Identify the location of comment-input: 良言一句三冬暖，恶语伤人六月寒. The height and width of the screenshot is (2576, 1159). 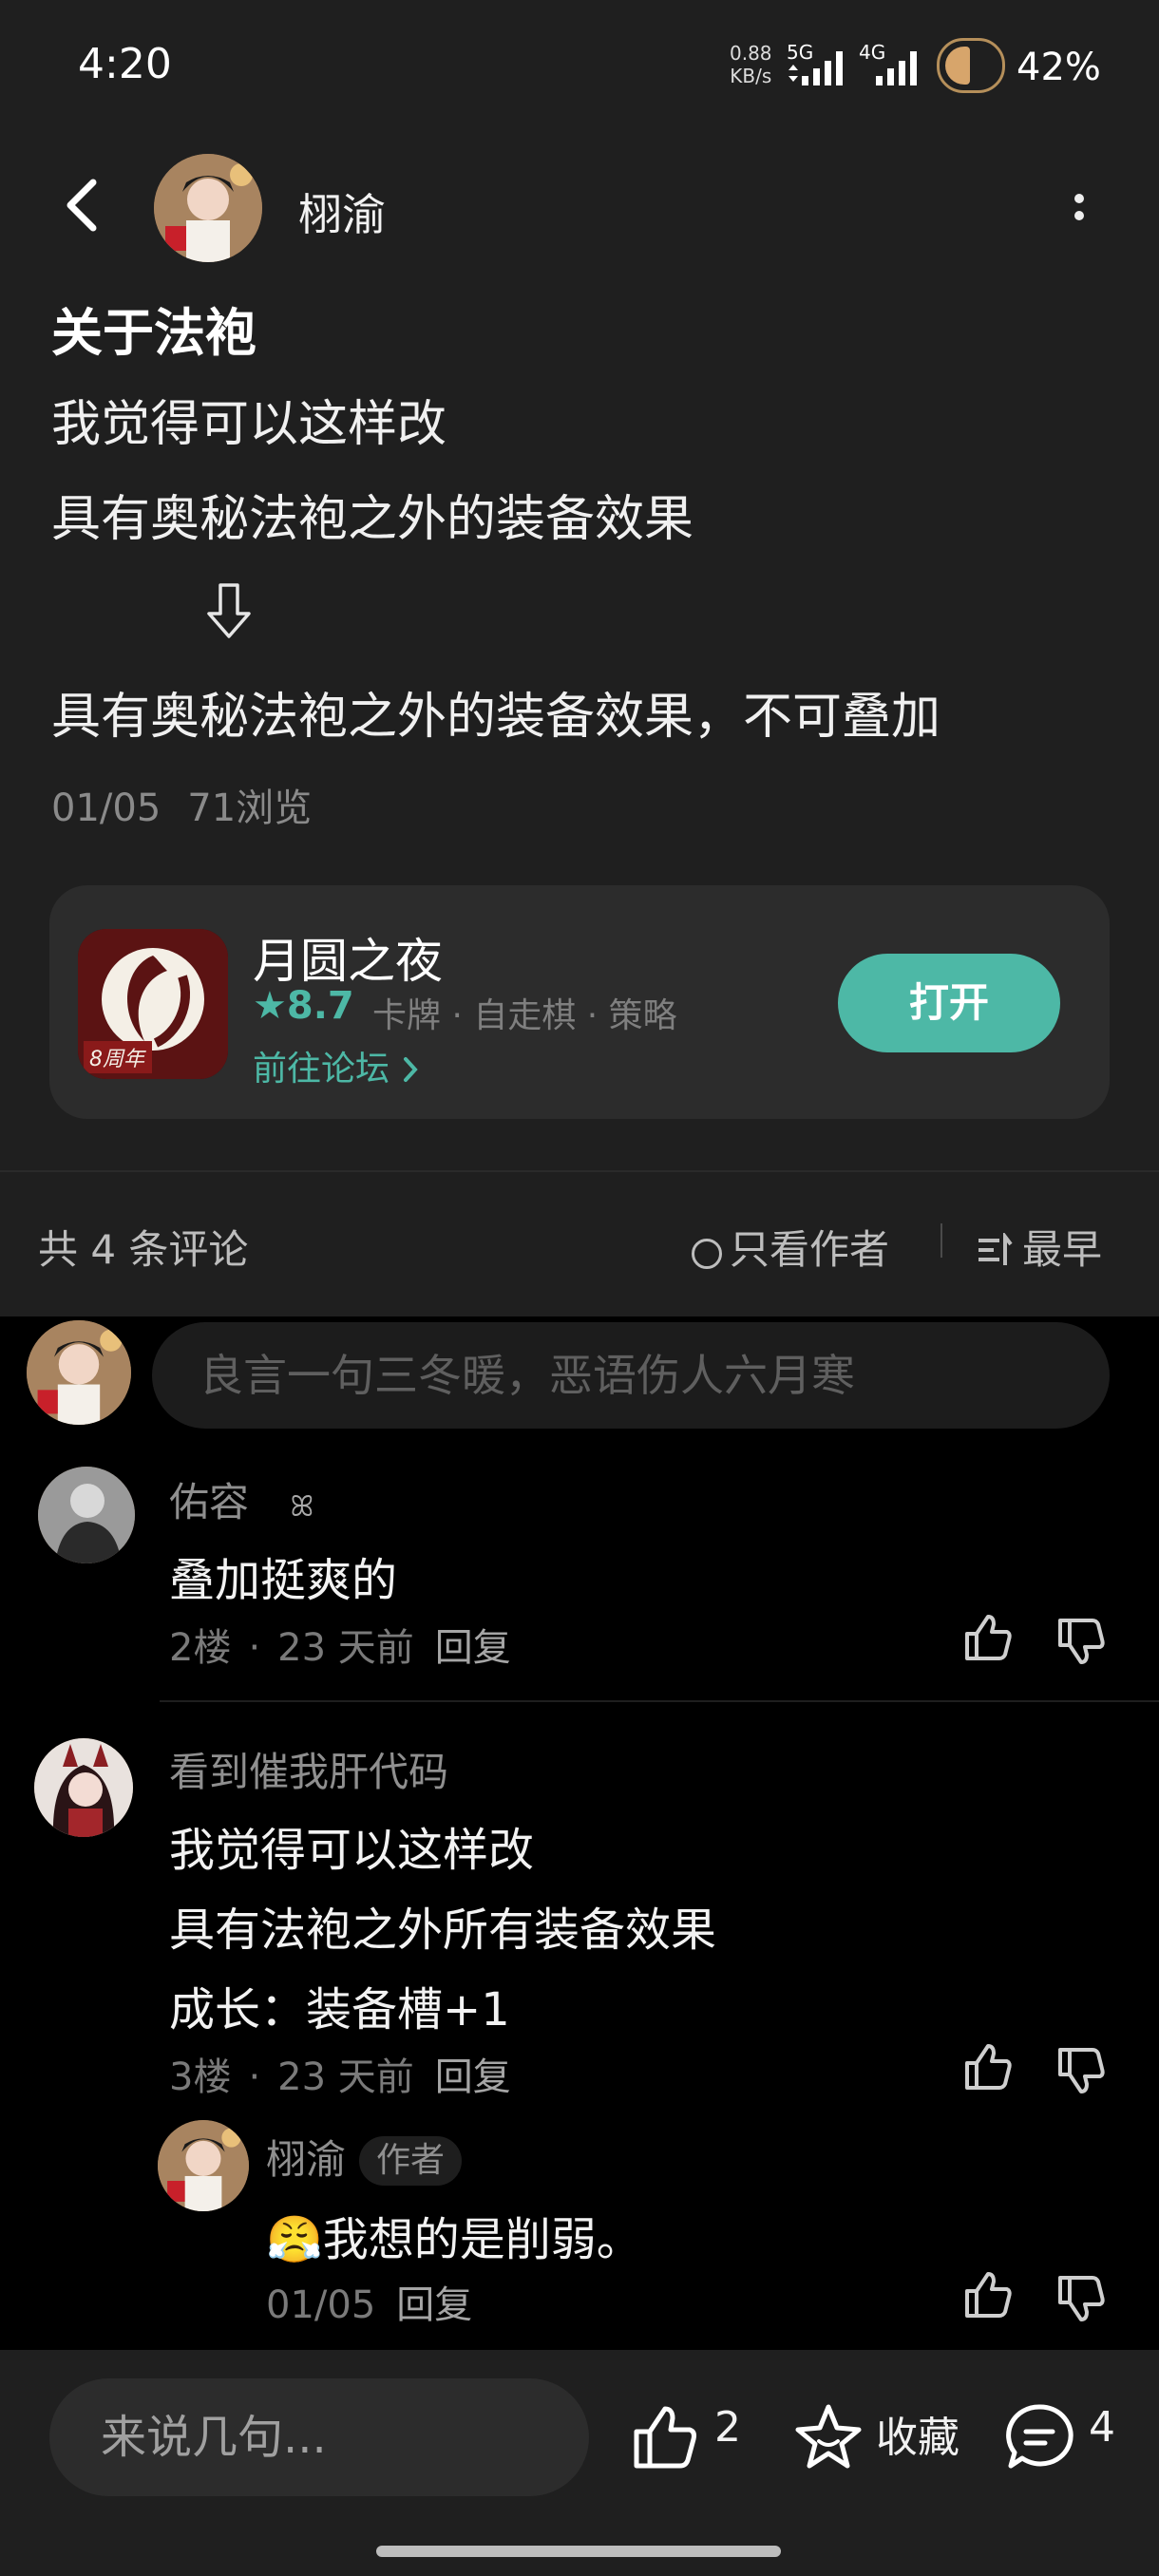
(631, 1375).